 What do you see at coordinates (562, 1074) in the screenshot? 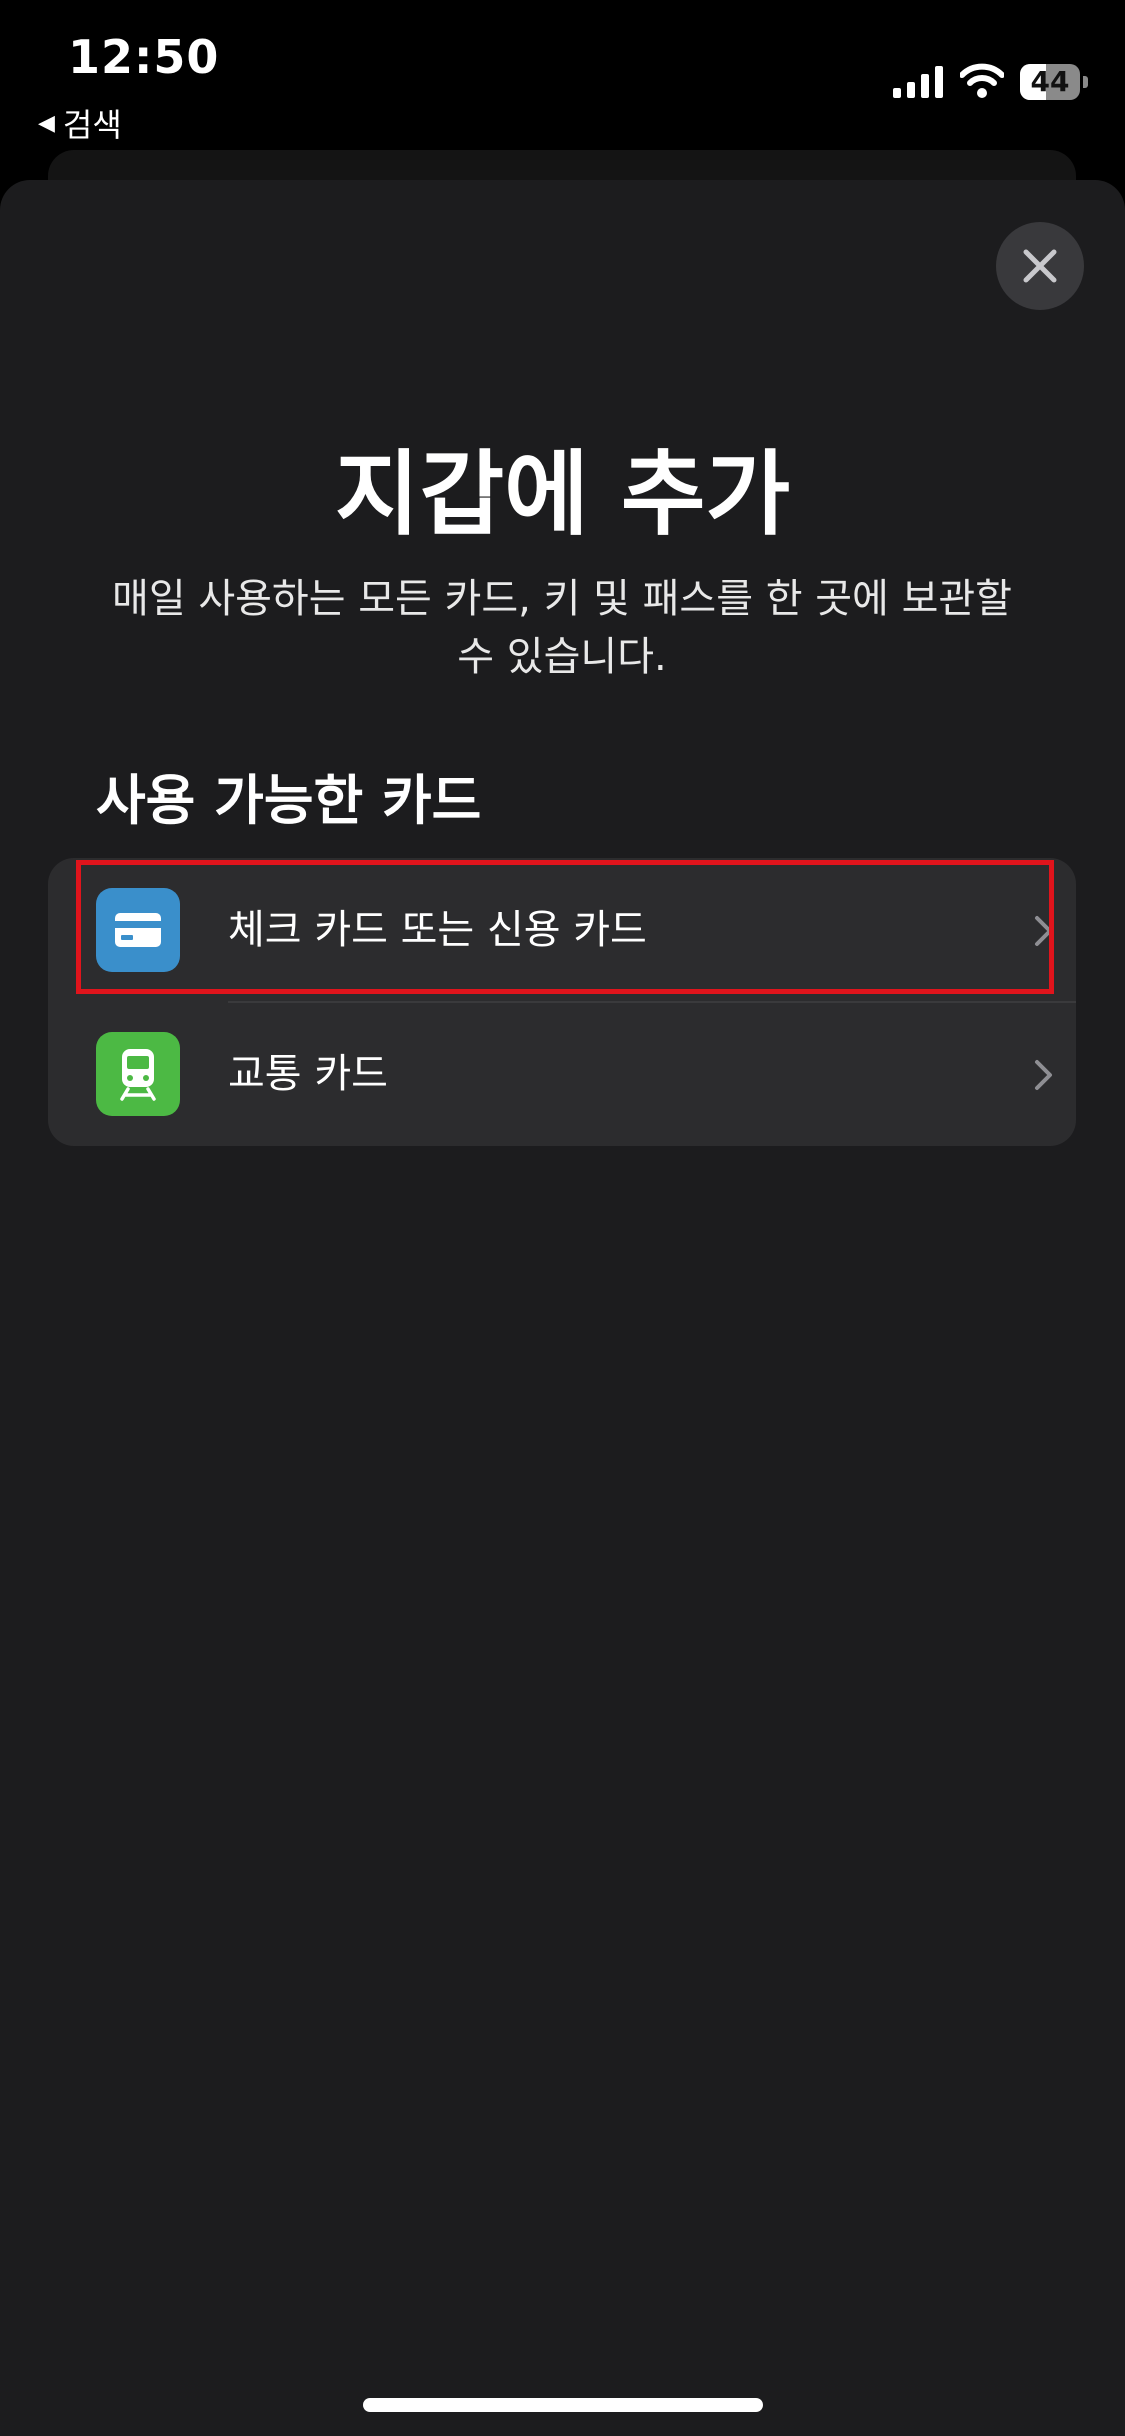
I see `list-item-transit-card: 교통 카드` at bounding box center [562, 1074].